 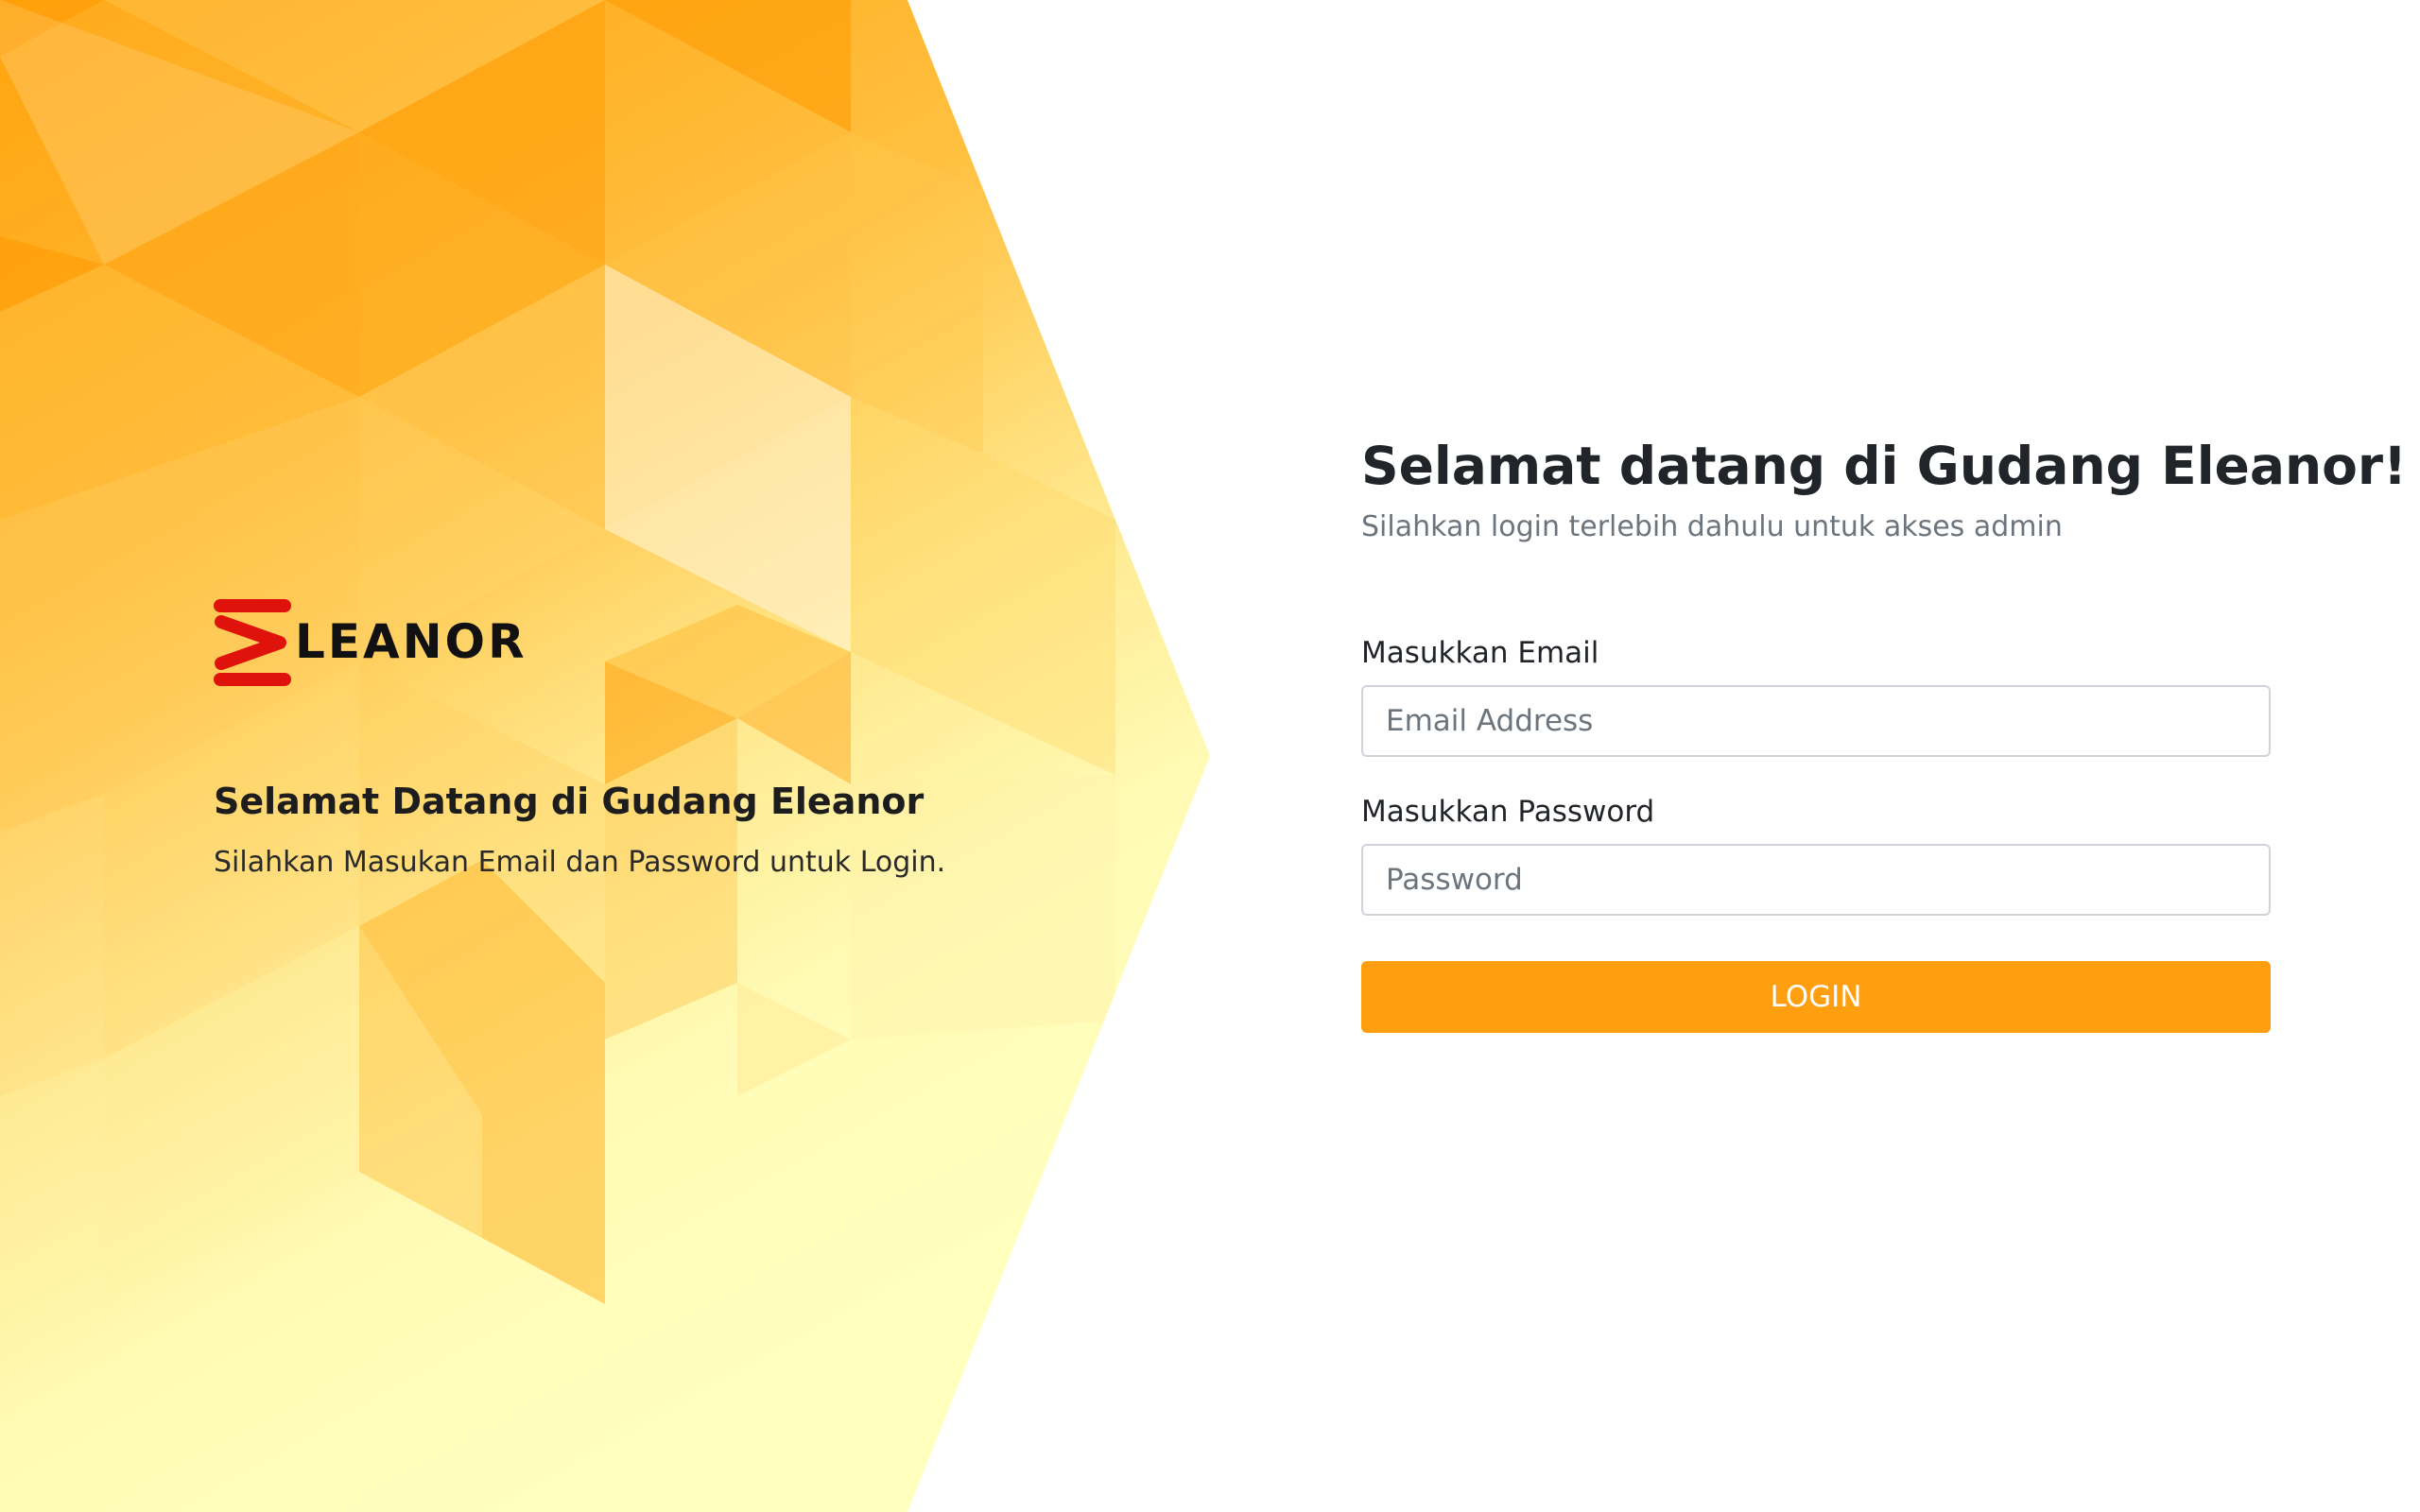 I want to click on logo-wordmark: LEANOR, so click(x=411, y=641).